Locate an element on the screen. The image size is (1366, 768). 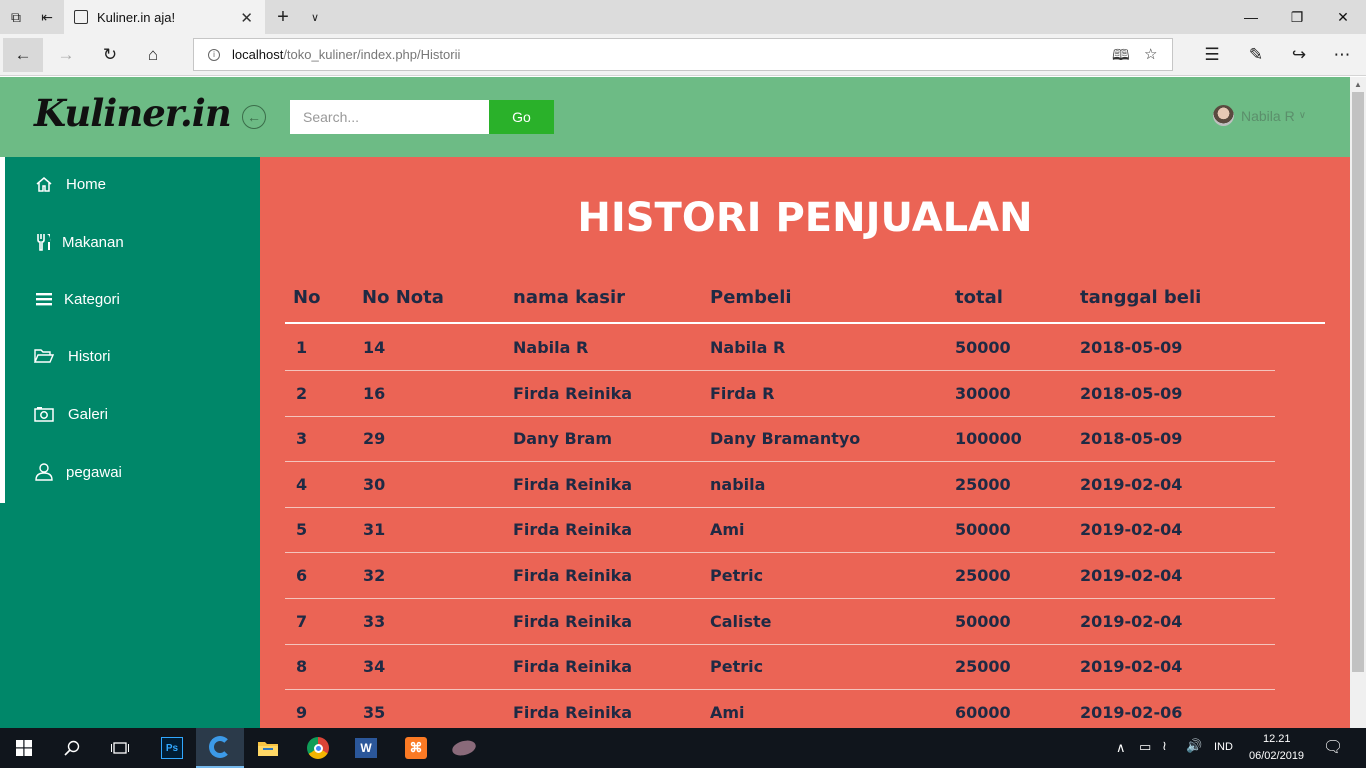
page-favicon-icon is located at coordinates (81, 17).